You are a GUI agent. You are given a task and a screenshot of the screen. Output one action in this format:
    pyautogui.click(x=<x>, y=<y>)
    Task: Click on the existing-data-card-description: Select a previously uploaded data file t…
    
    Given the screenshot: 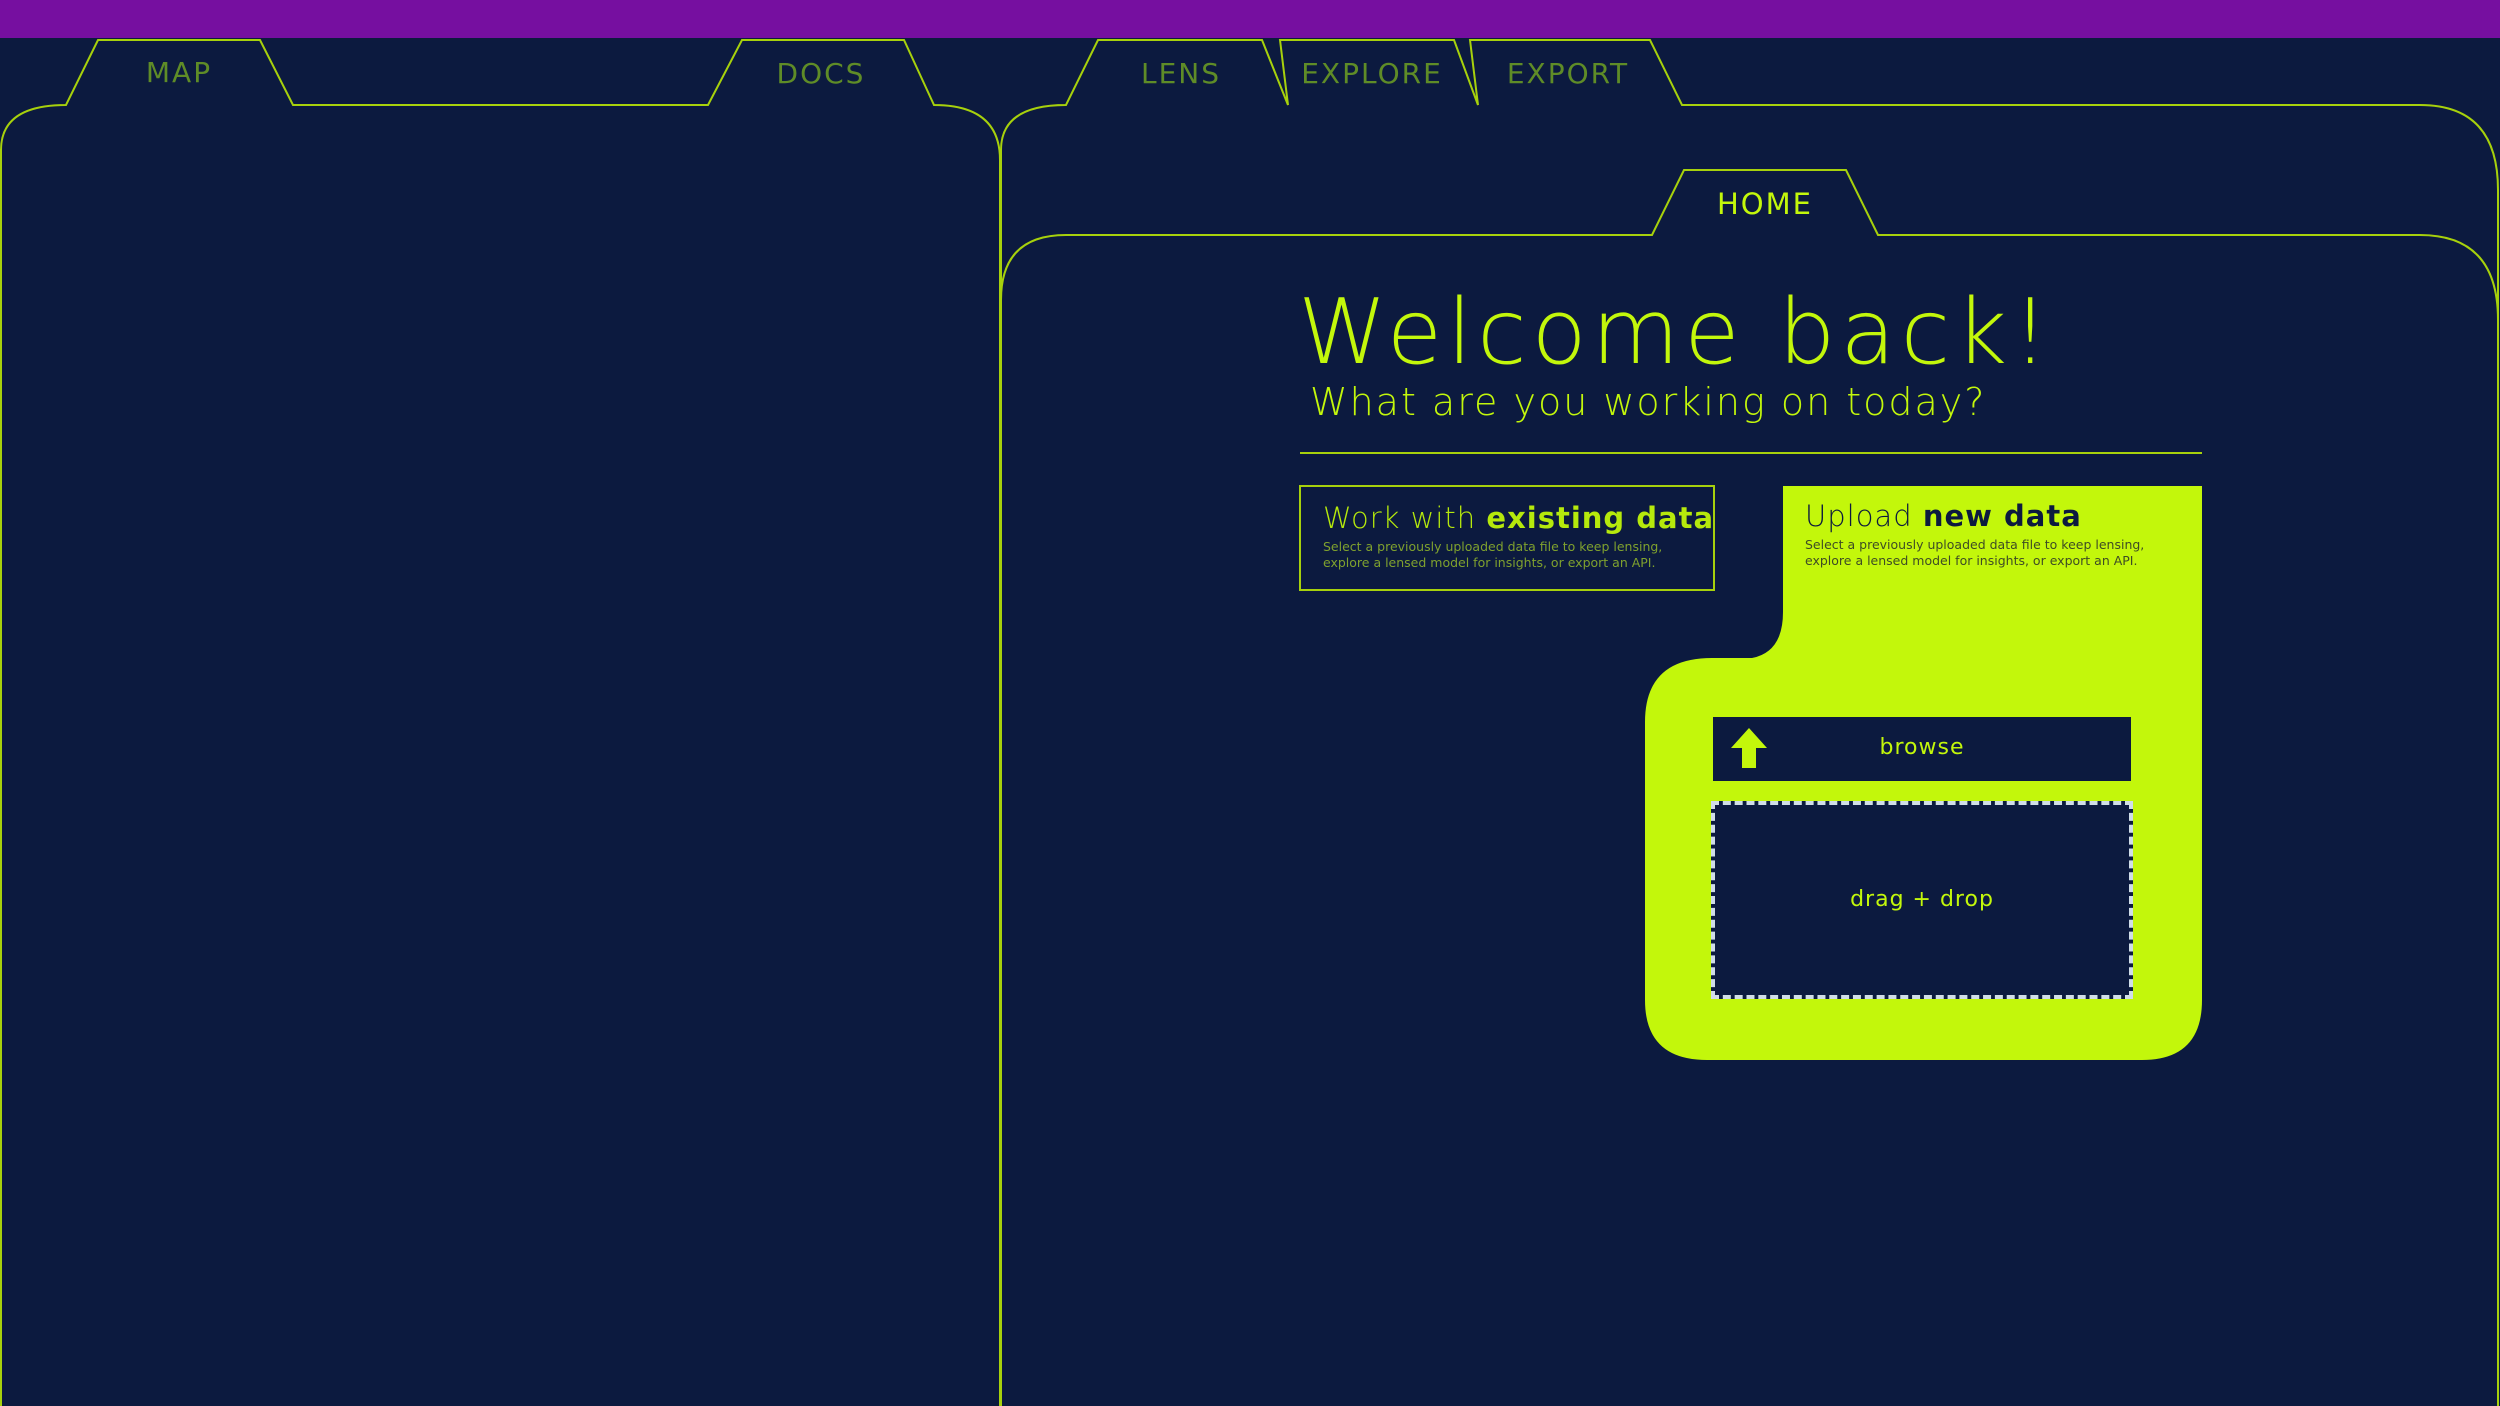 What is the action you would take?
    pyautogui.click(x=1493, y=554)
    